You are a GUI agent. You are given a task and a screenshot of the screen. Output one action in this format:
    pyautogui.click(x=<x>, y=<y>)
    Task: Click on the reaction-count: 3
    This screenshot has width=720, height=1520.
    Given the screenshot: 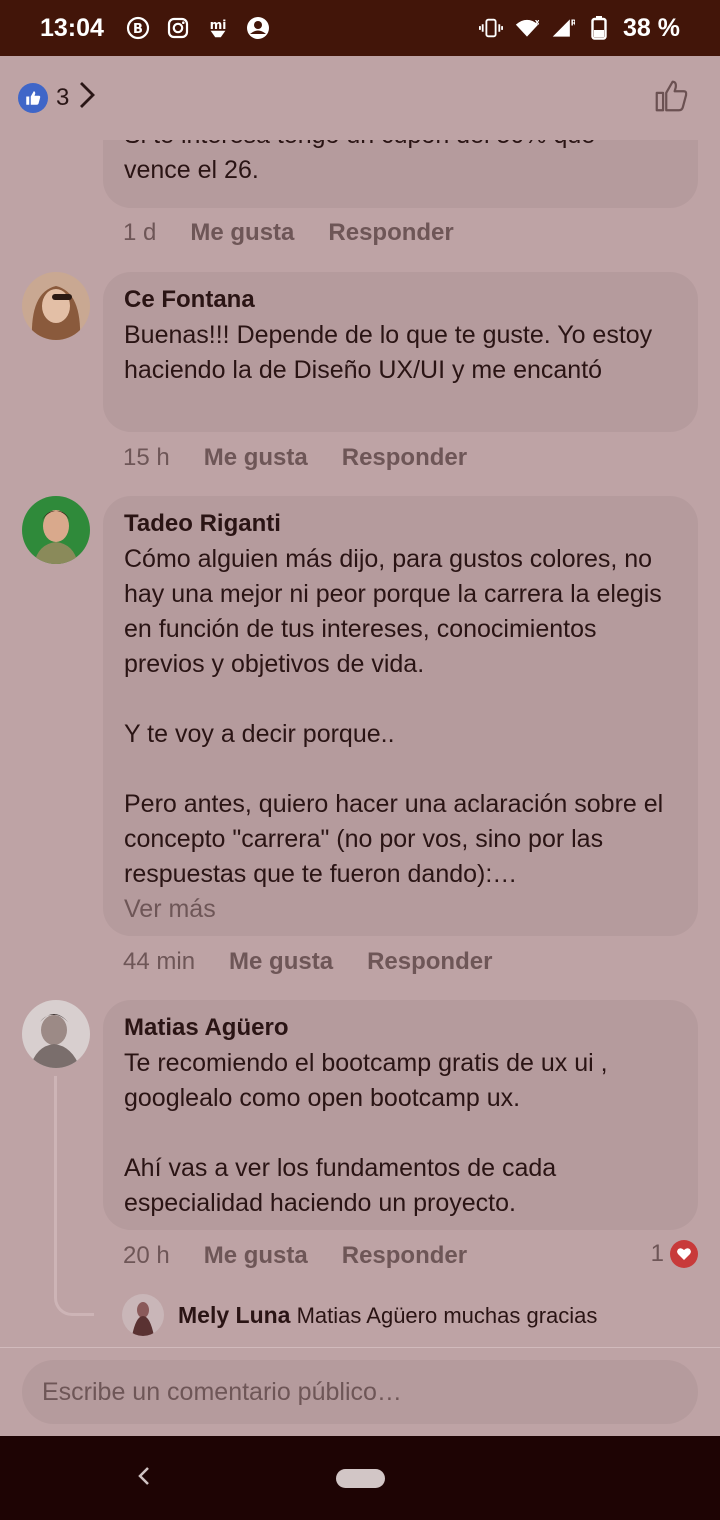 What is the action you would take?
    pyautogui.click(x=63, y=97)
    